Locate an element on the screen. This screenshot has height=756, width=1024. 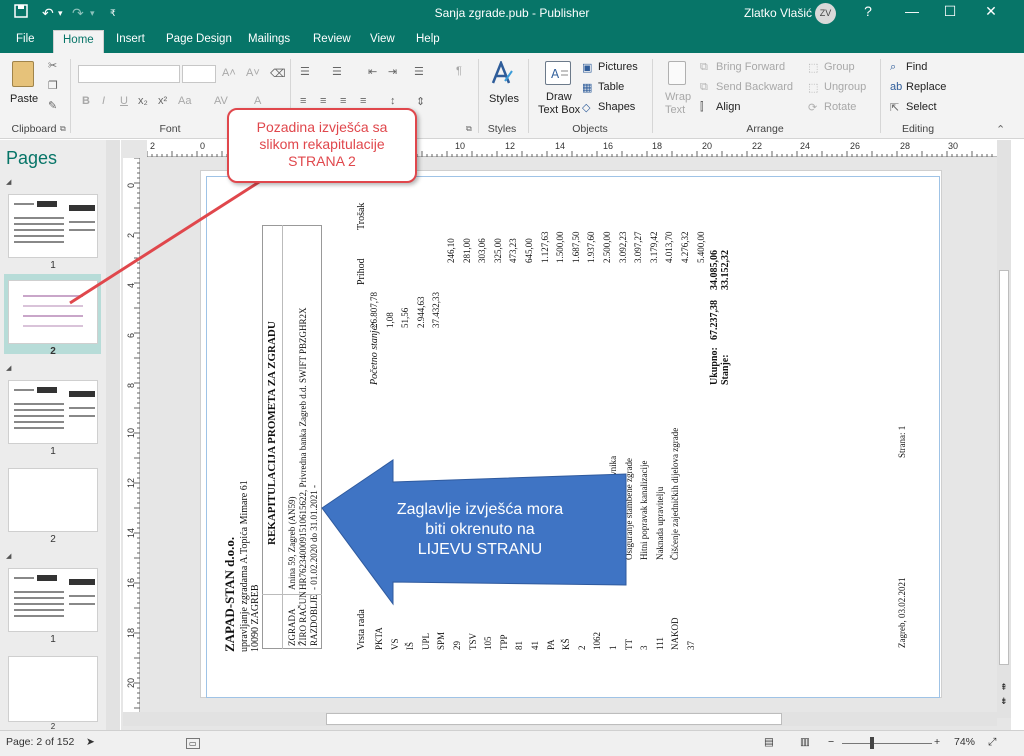
zoom-level: 74% is located at coordinates (964, 742).